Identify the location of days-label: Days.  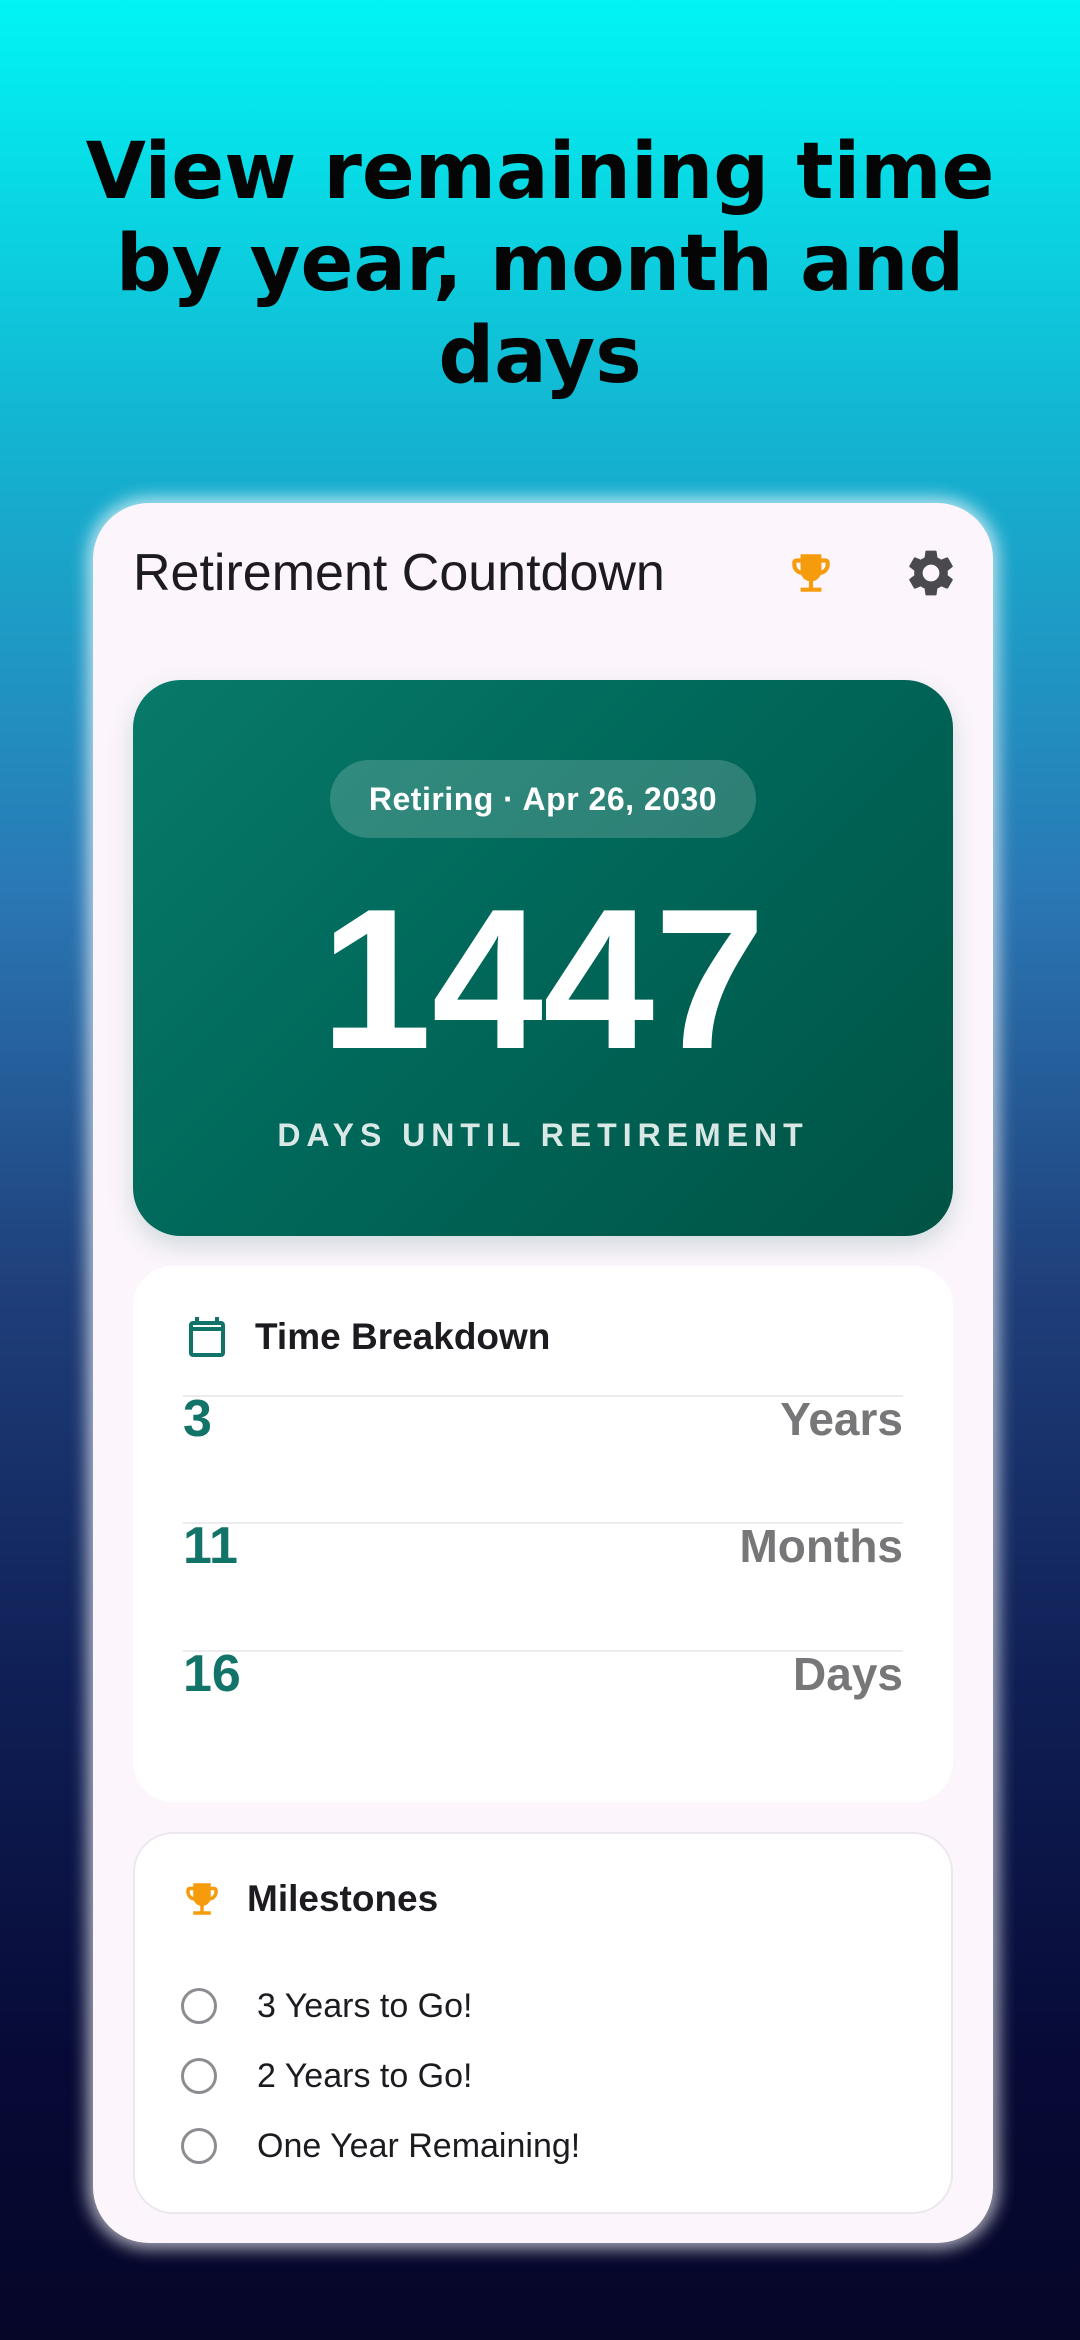
(848, 1674).